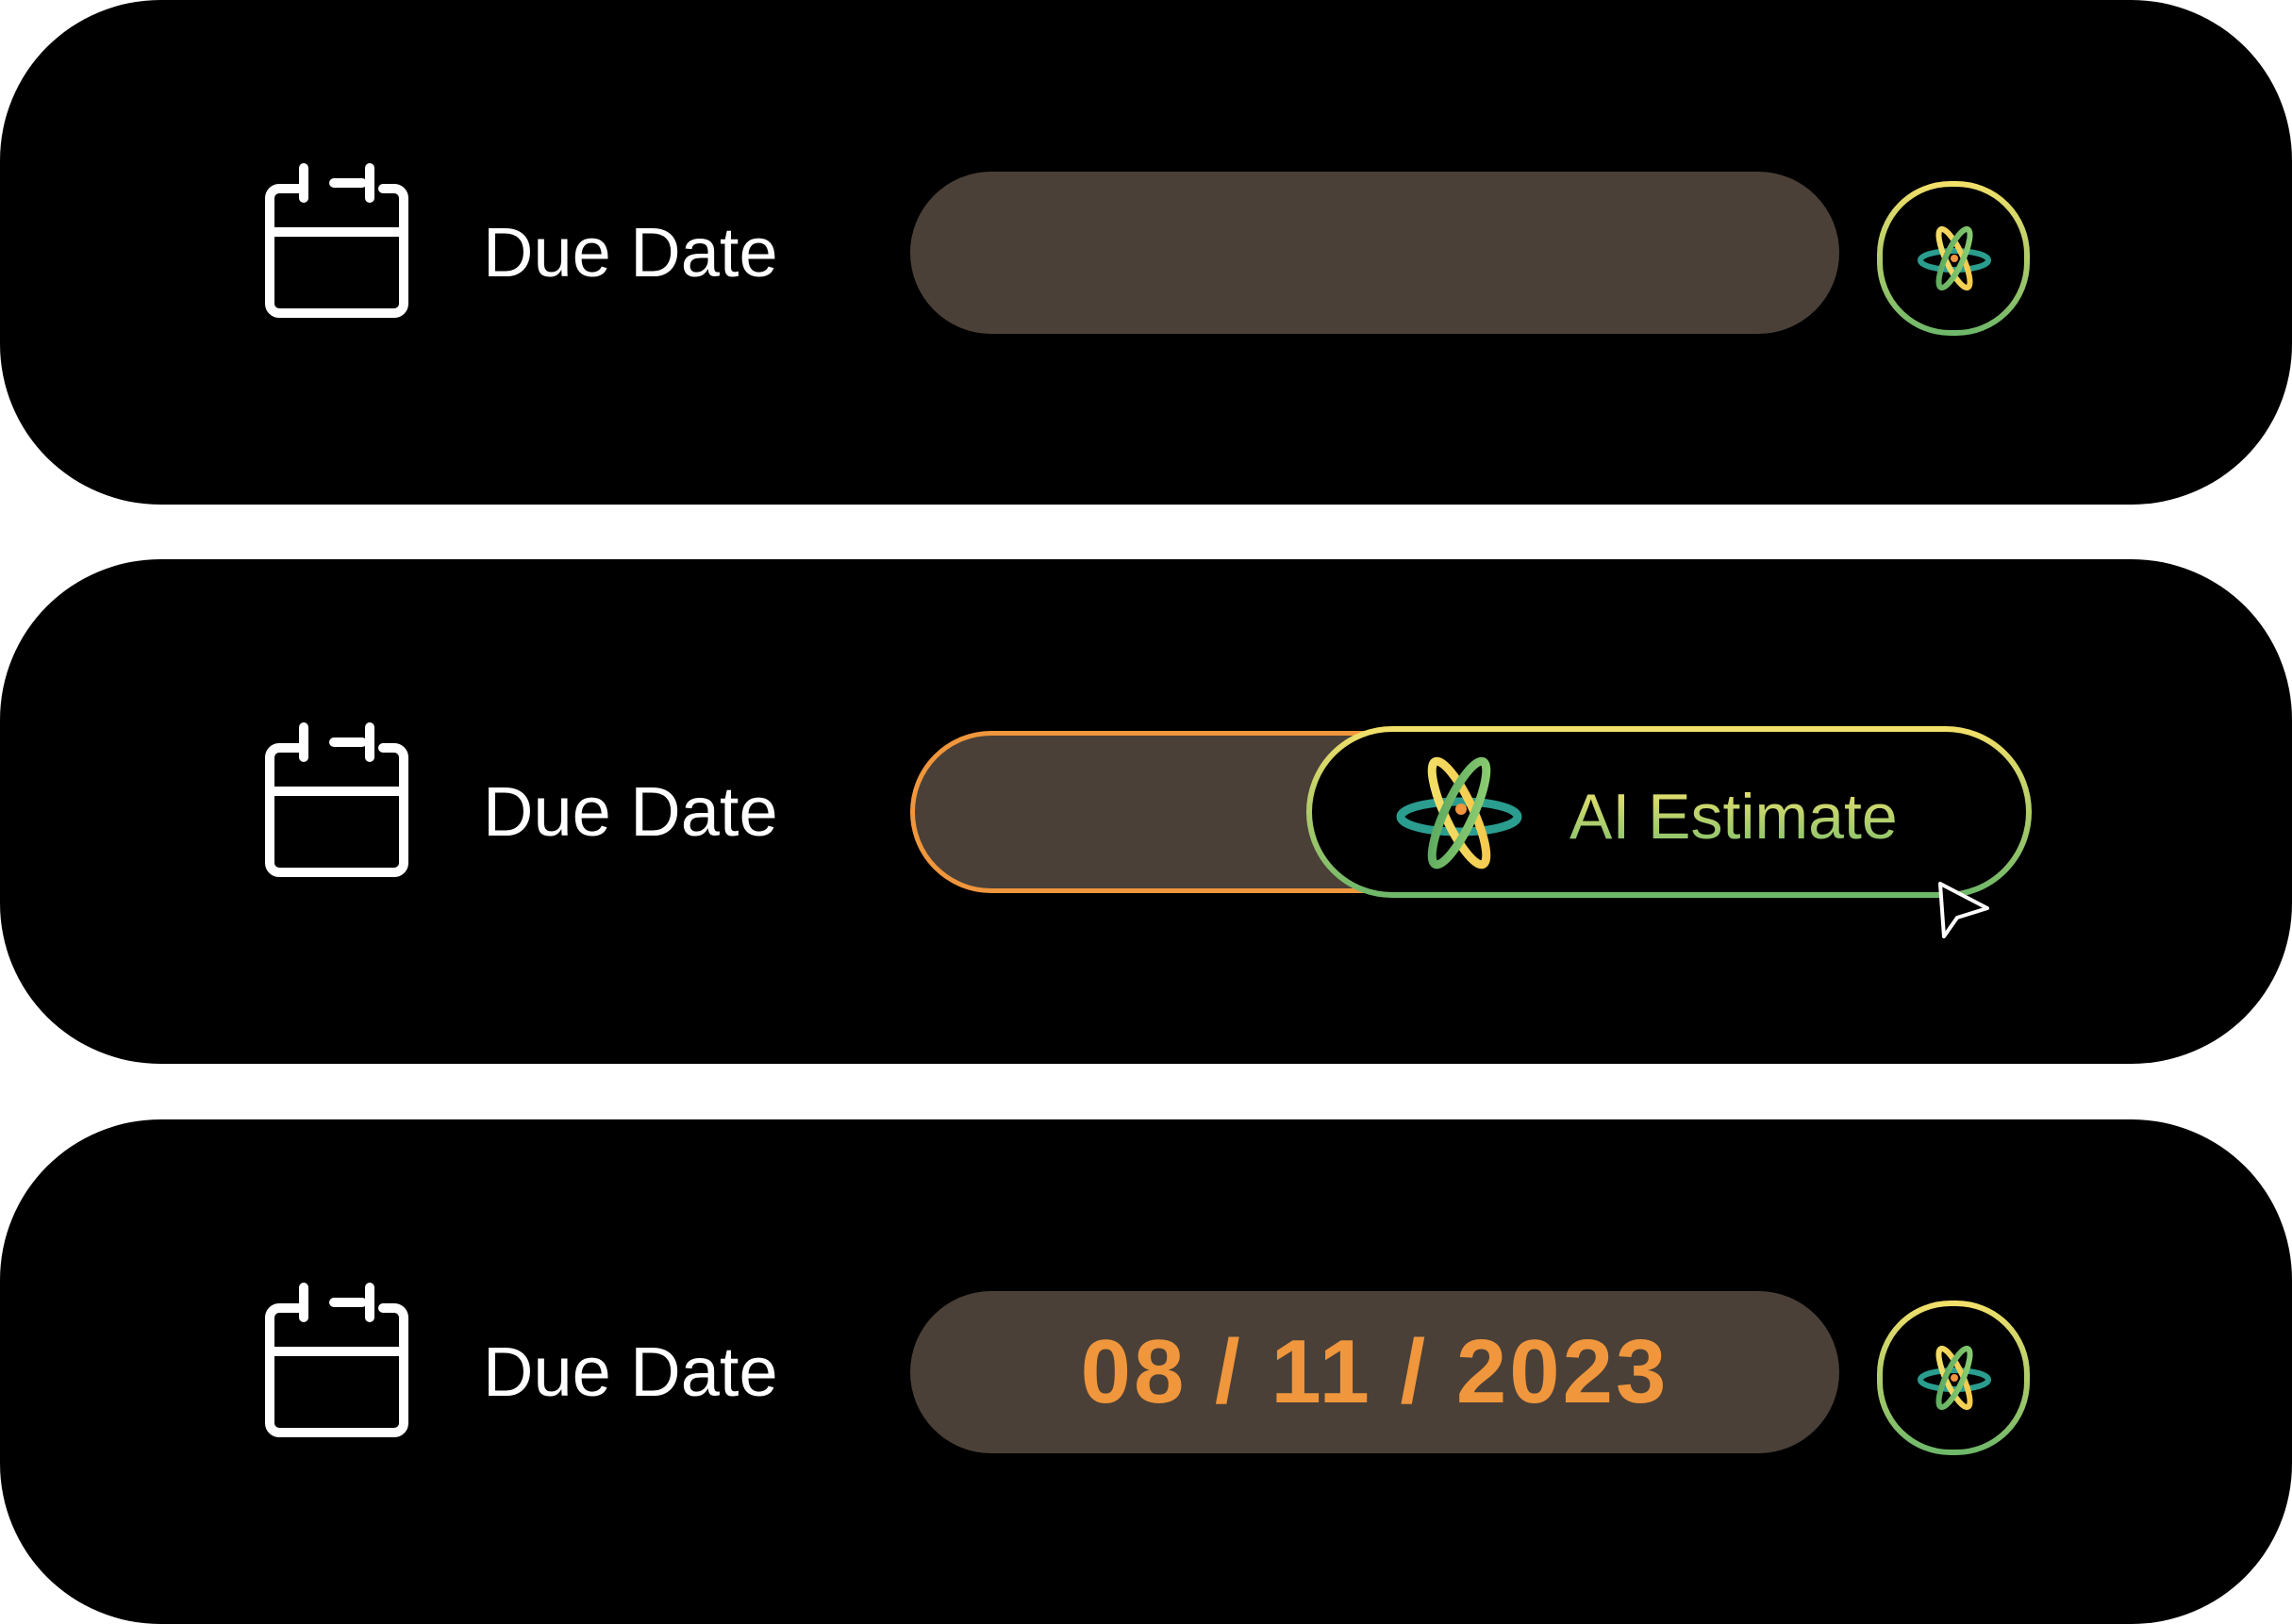 The image size is (2292, 1624). I want to click on due-date-input: 08 / 11 / 2023, so click(1374, 1372).